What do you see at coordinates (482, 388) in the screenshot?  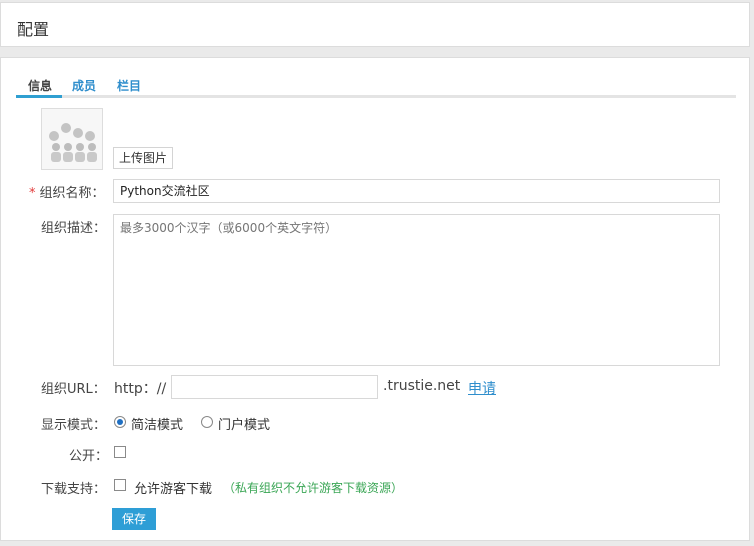 I see `apply-url-link: 申请` at bounding box center [482, 388].